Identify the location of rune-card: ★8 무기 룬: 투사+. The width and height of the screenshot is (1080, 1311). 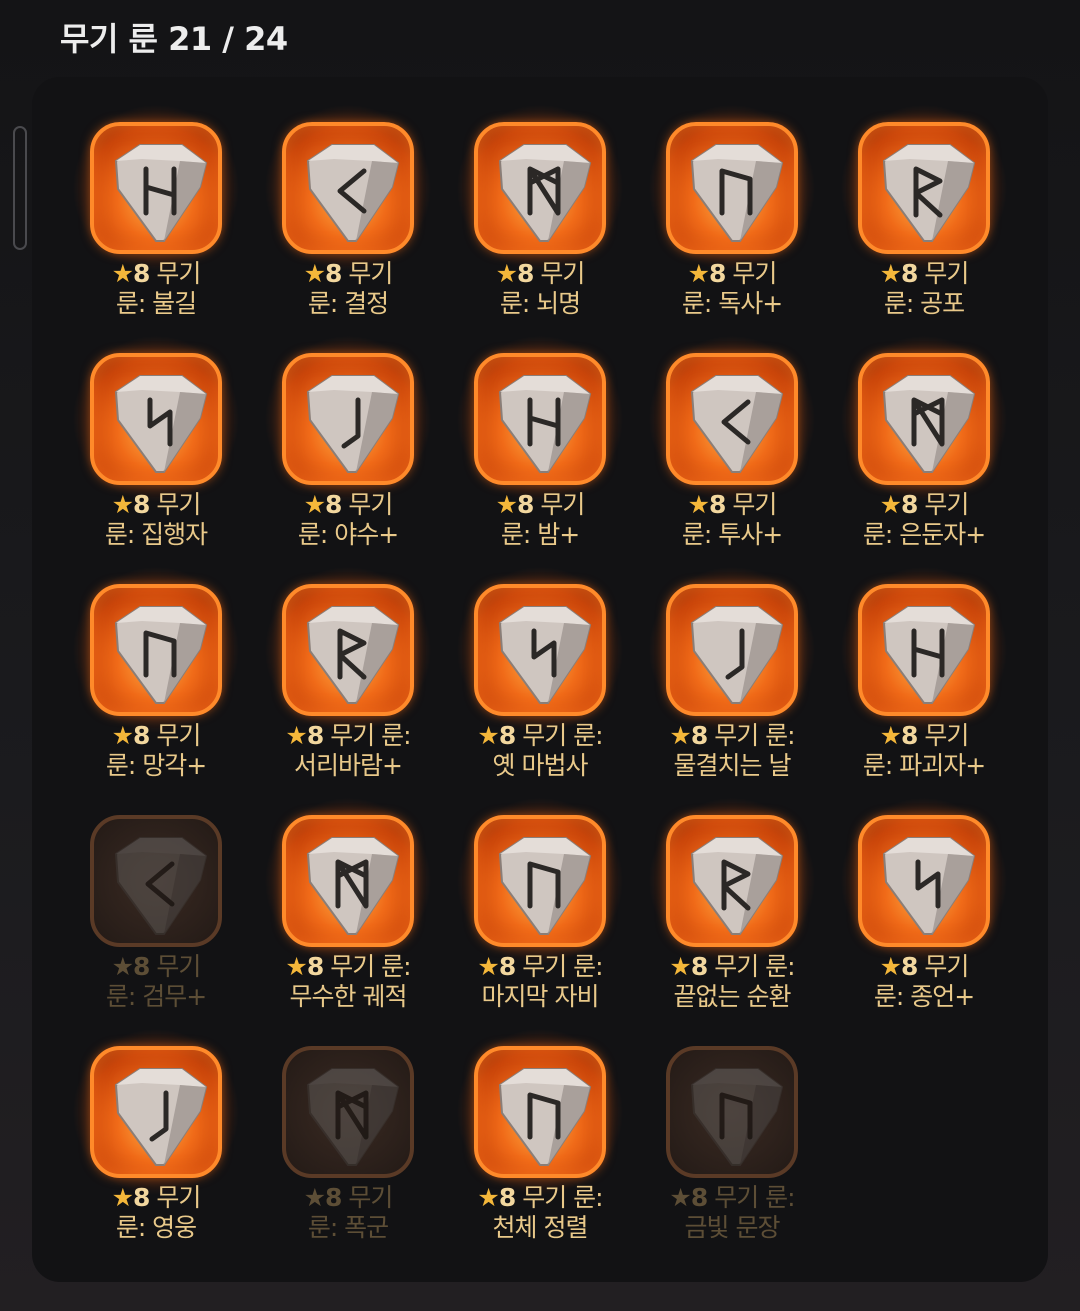
(732, 428).